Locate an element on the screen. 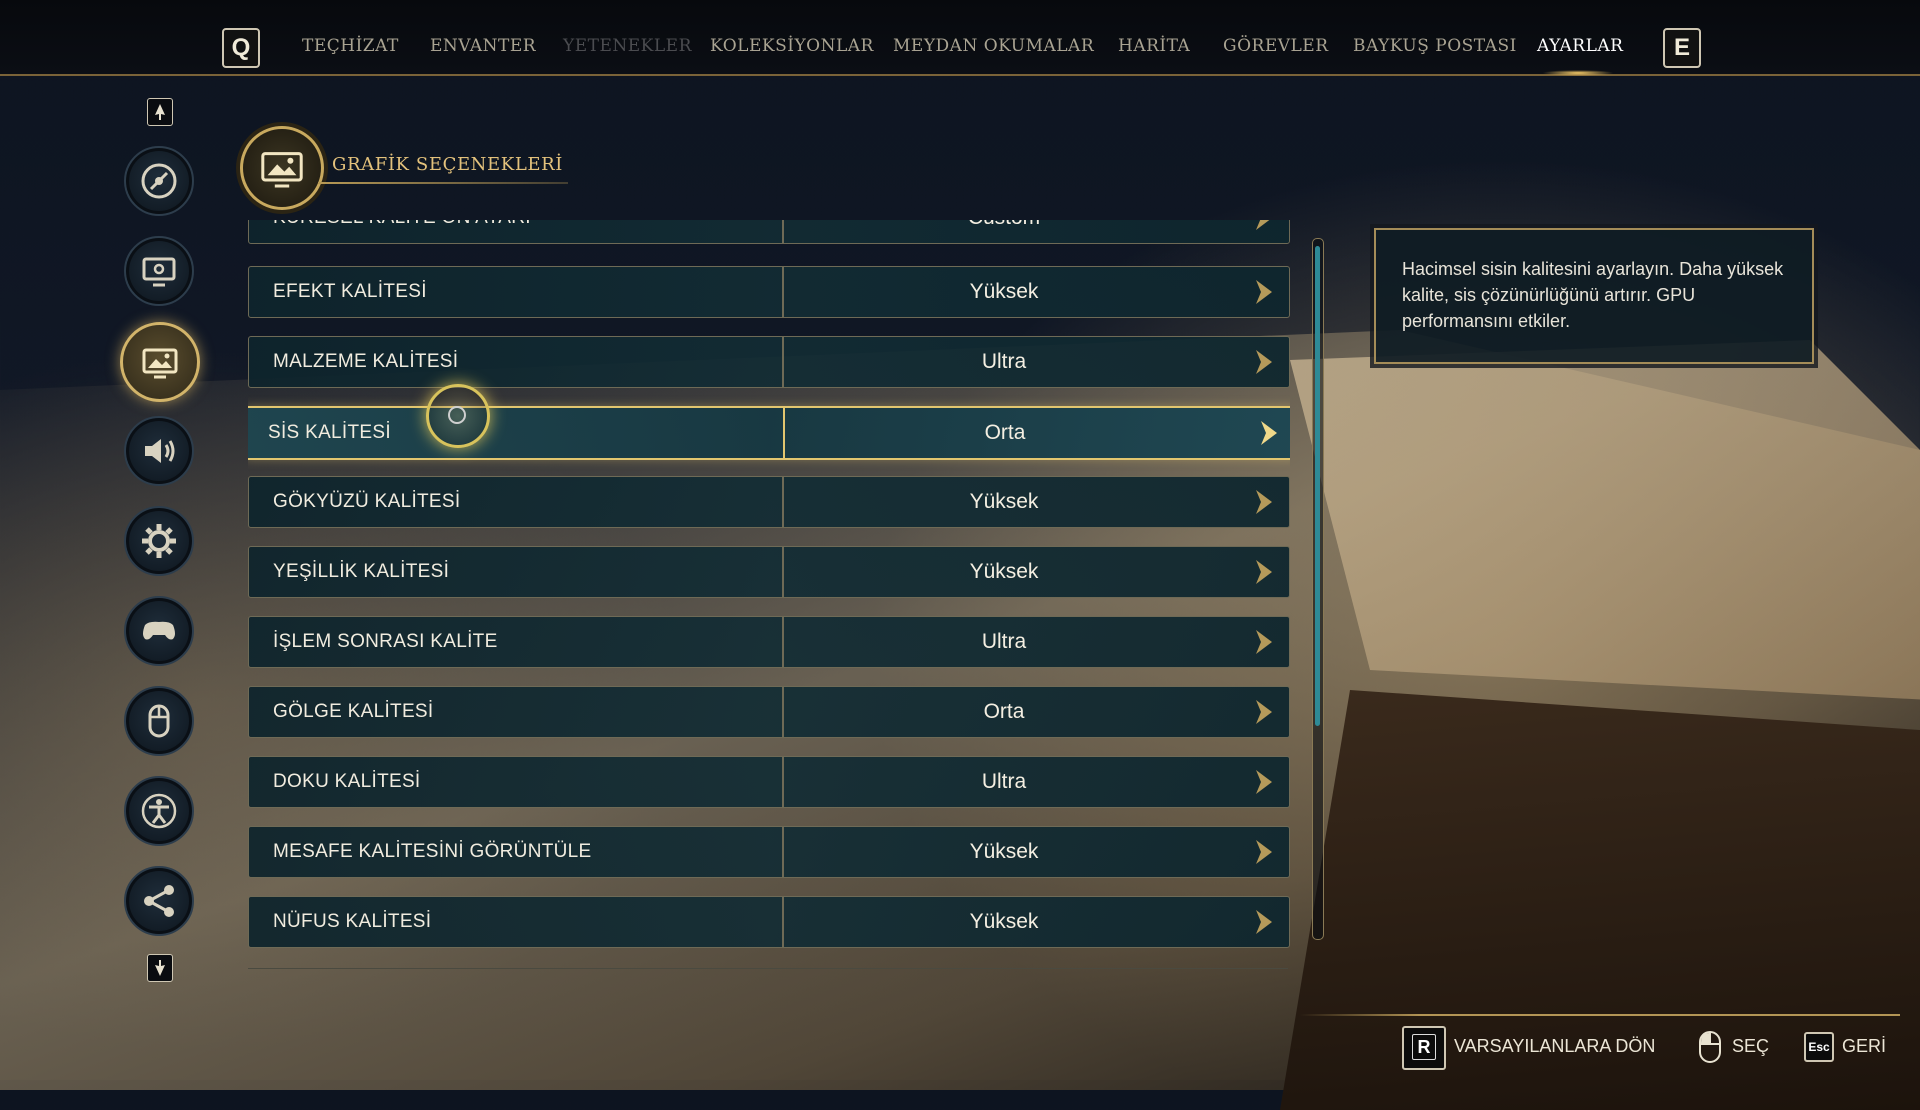  prev-tab-key: Q is located at coordinates (241, 48).